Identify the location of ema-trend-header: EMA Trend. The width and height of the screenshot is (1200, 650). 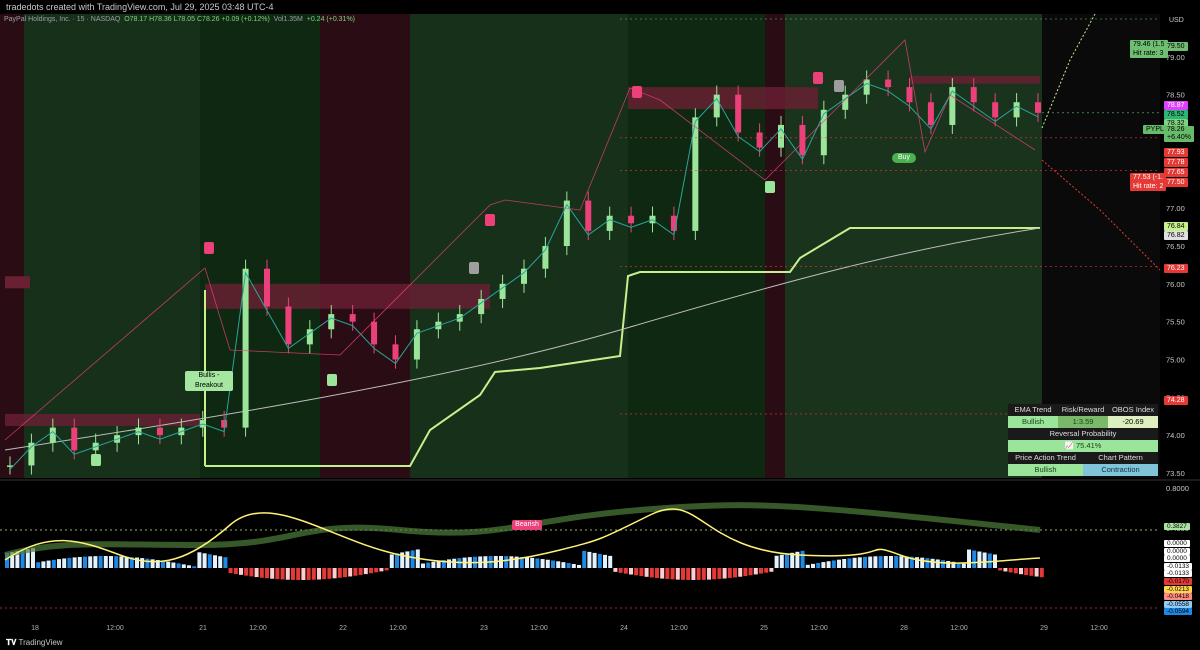
(1033, 409).